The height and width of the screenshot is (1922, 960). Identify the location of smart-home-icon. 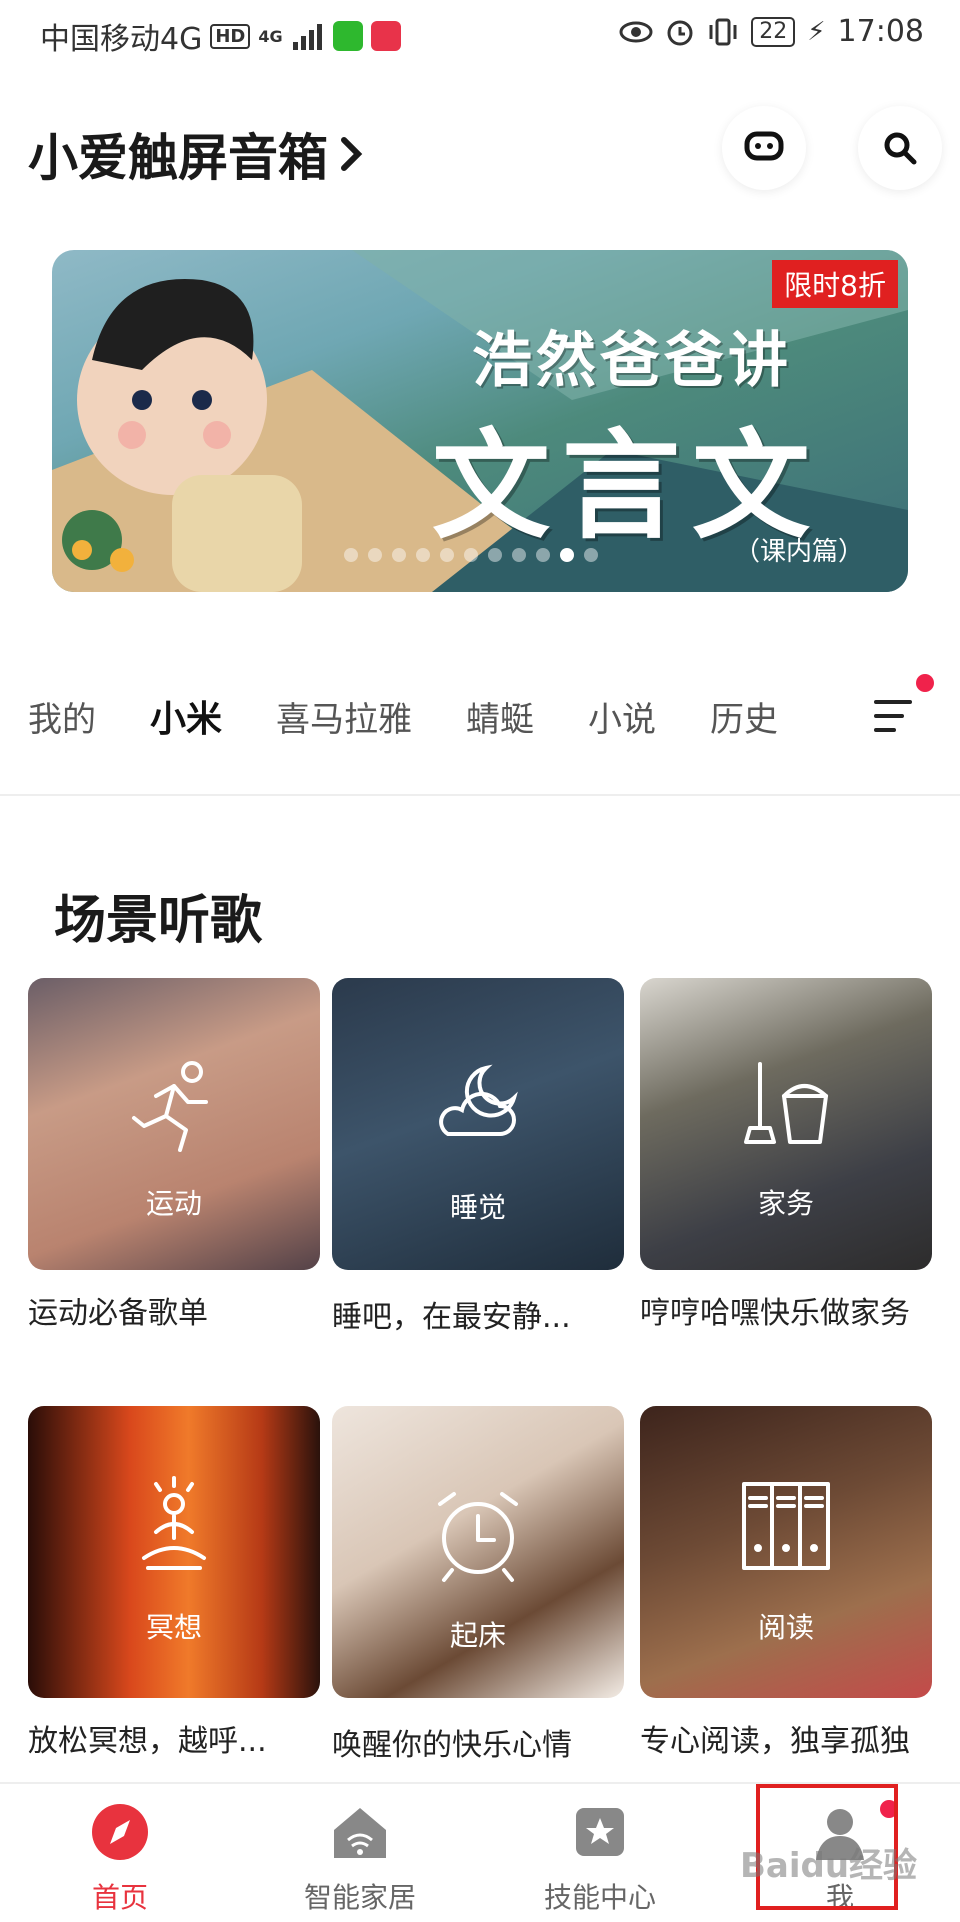
(360, 1833).